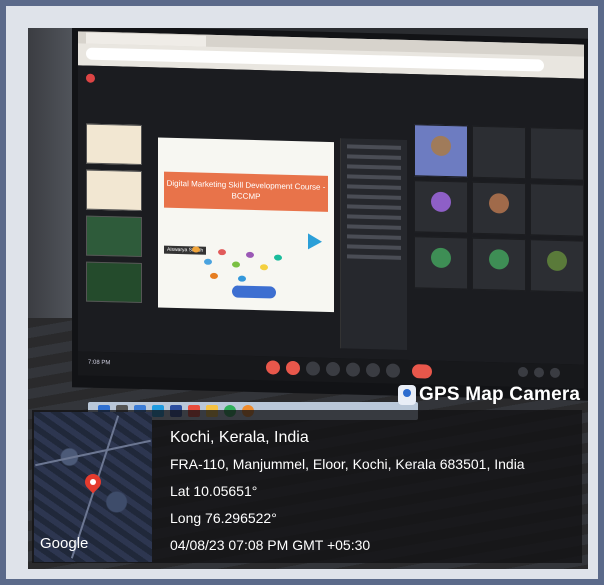  What do you see at coordinates (273, 367) in the screenshot?
I see `microphone-icon` at bounding box center [273, 367].